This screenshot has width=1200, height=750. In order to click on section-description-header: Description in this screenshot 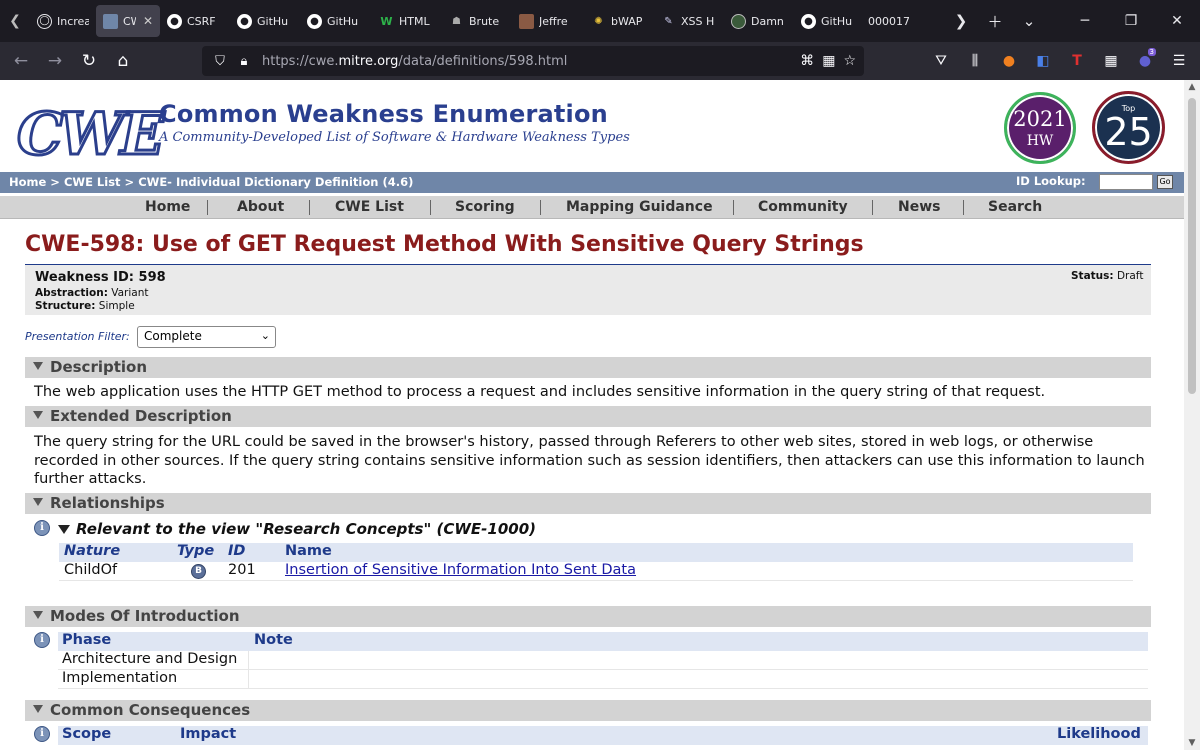, I will do `click(588, 367)`.